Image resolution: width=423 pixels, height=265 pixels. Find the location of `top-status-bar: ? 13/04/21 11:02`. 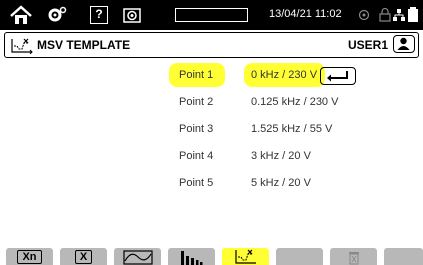

top-status-bar: ? 13/04/21 11:02 is located at coordinates (211, 15).